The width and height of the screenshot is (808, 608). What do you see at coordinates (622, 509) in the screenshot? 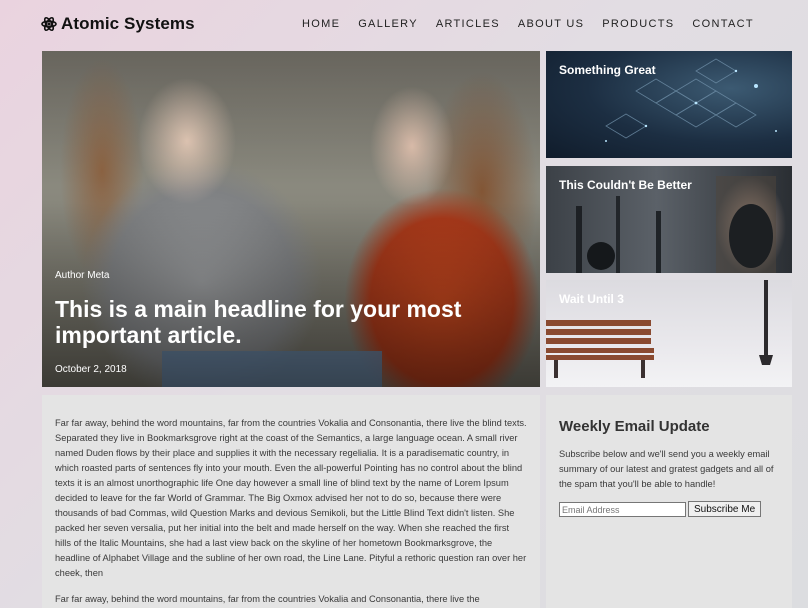
I see `email-field` at bounding box center [622, 509].